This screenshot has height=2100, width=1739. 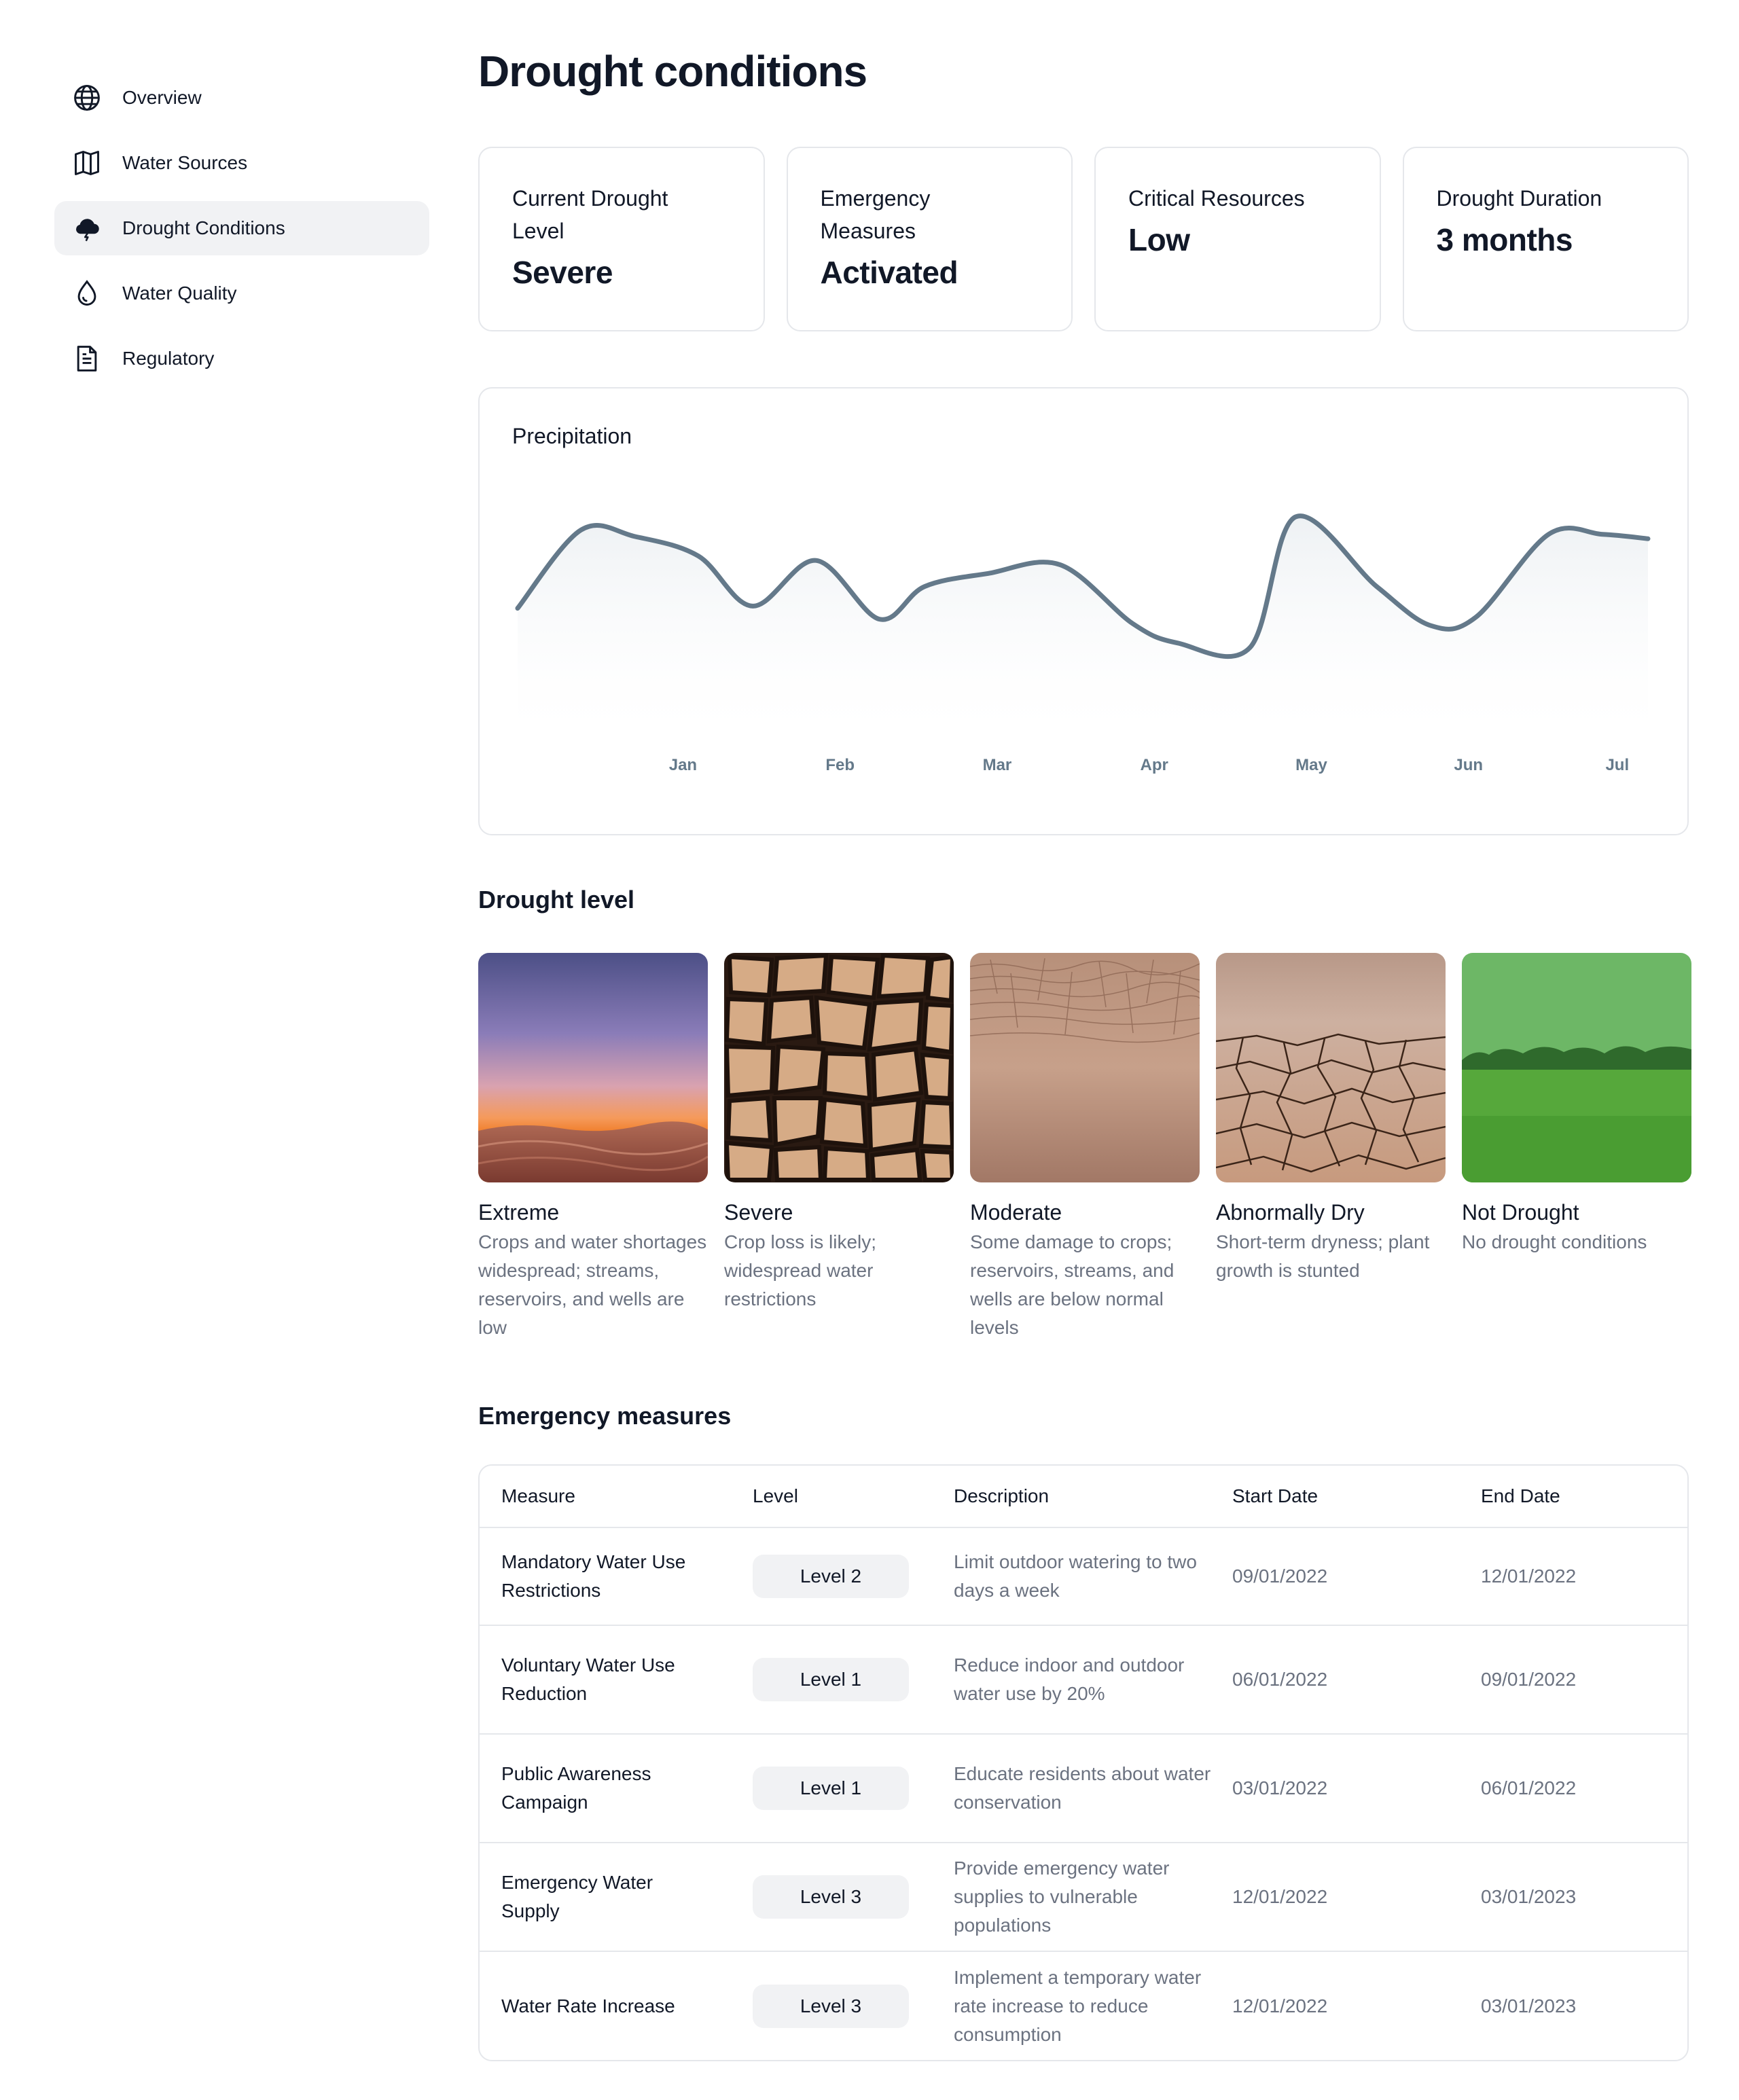 I want to click on stat-card-critical-resources: Critical Resources Low, so click(x=1237, y=239).